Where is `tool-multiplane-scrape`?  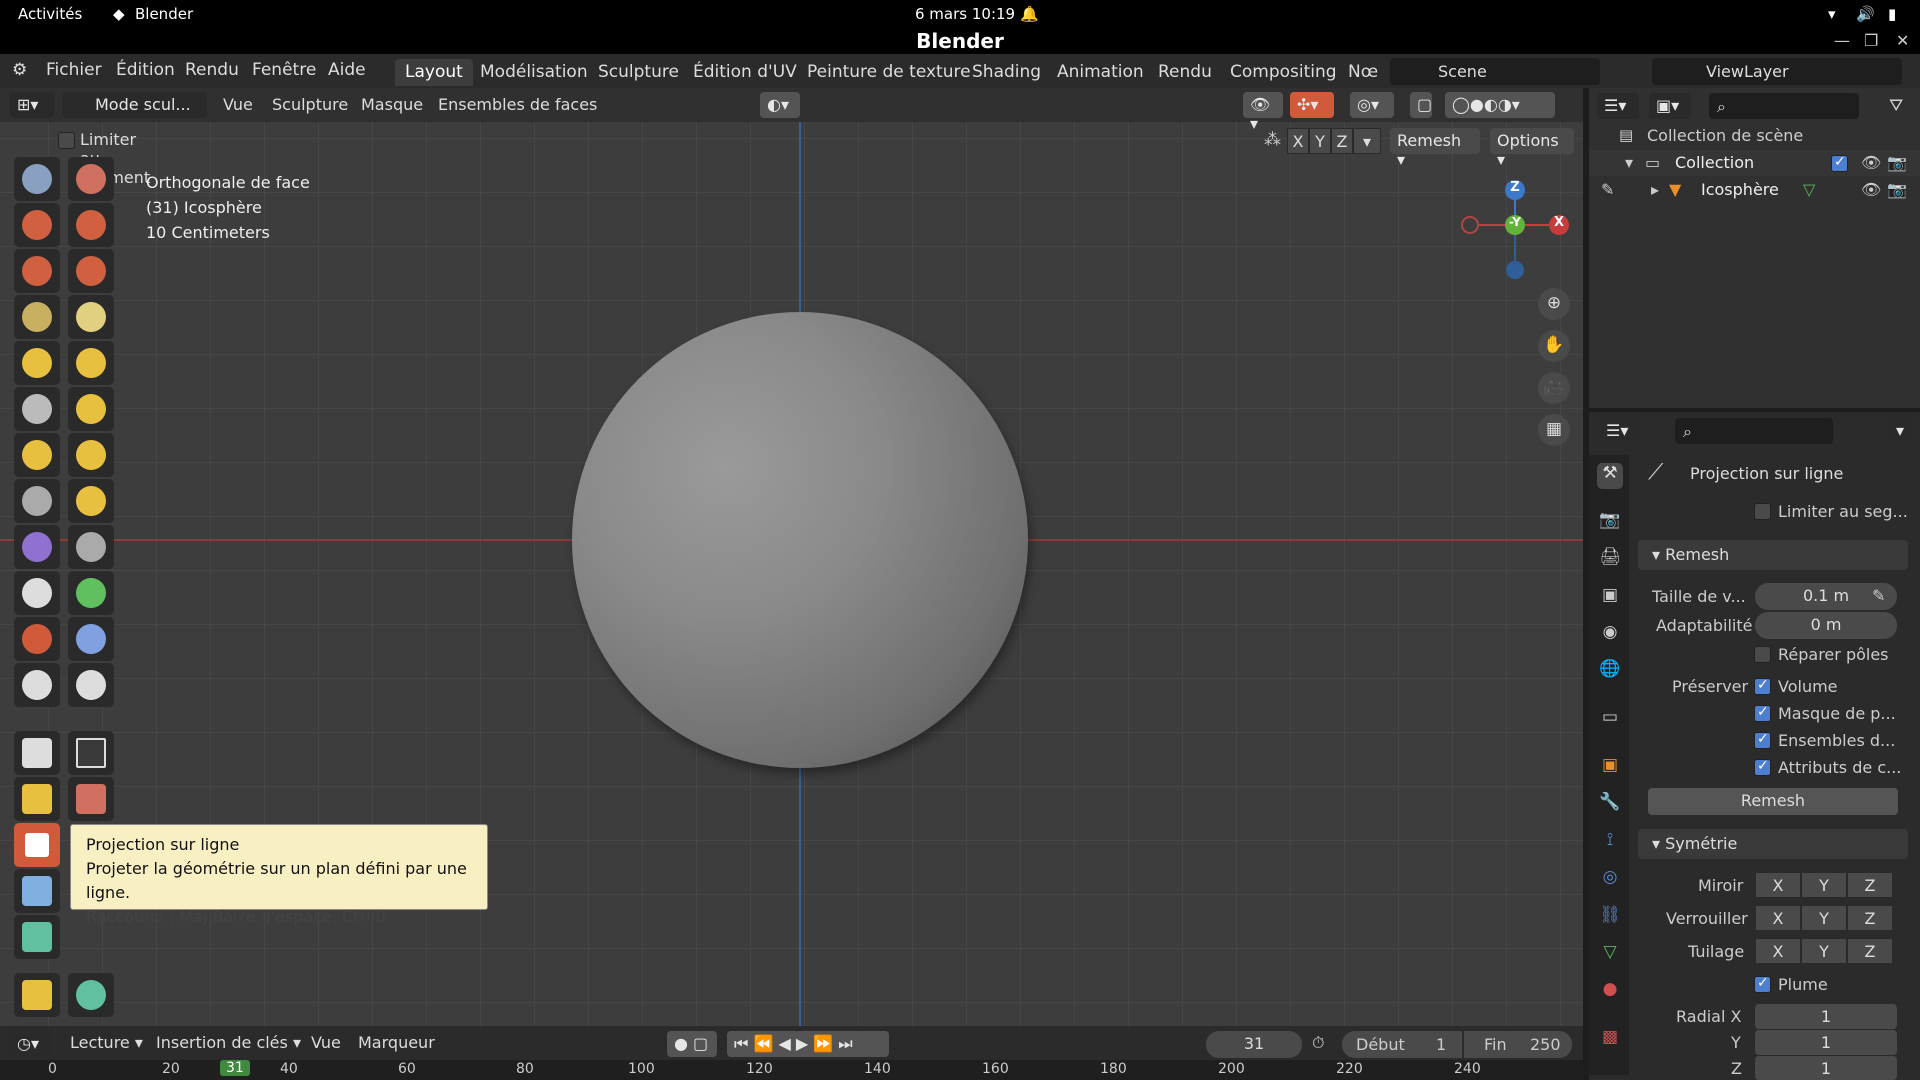 tool-multiplane-scrape is located at coordinates (91, 455).